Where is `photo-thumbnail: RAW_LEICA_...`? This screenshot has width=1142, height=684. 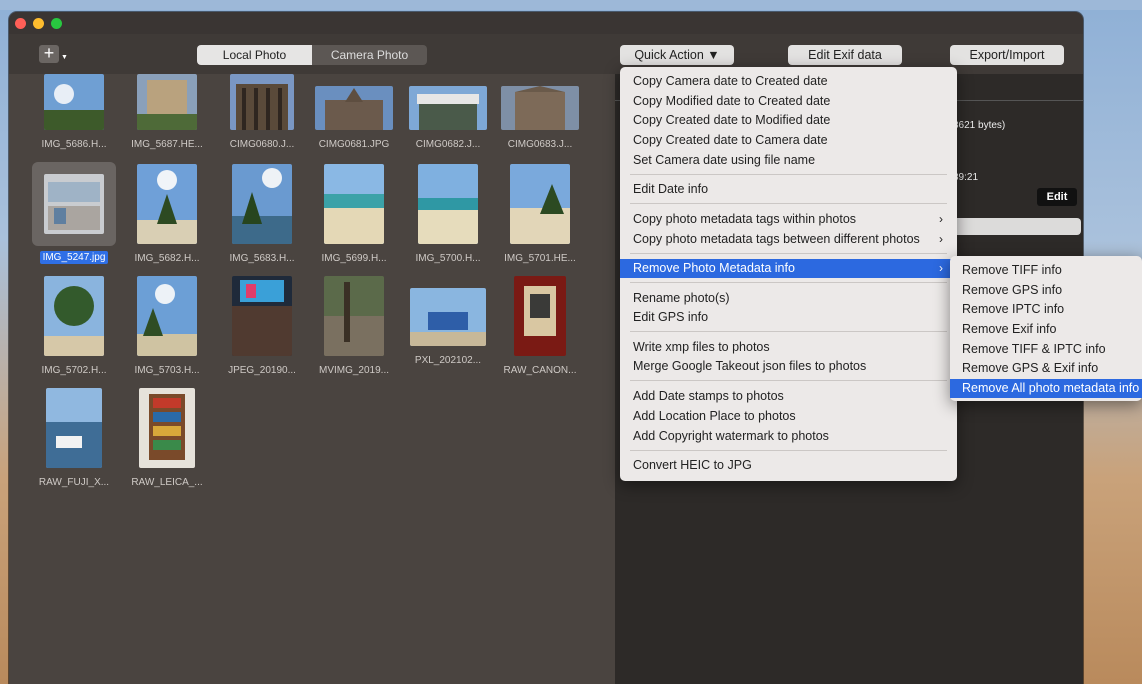 photo-thumbnail: RAW_LEICA_... is located at coordinates (167, 438).